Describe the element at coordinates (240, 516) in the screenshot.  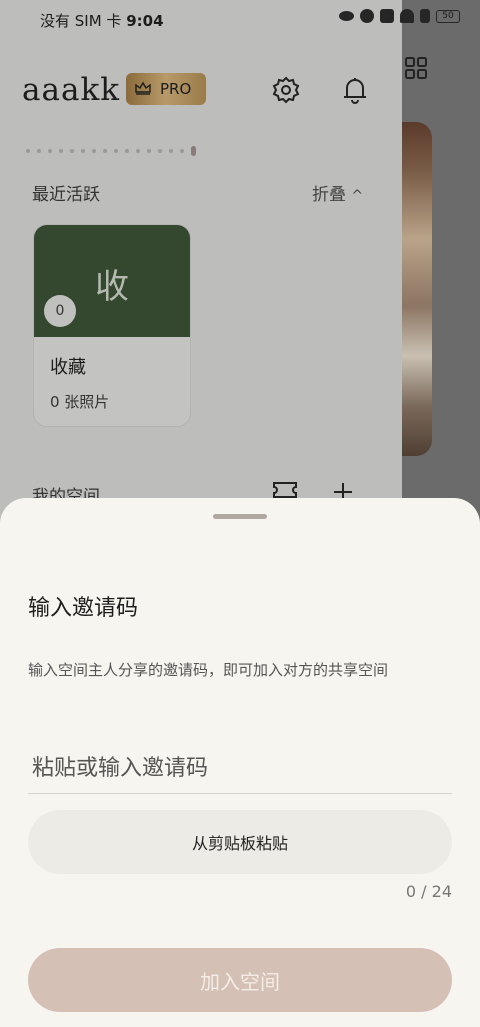
I see `sheet-drag-handle` at that location.